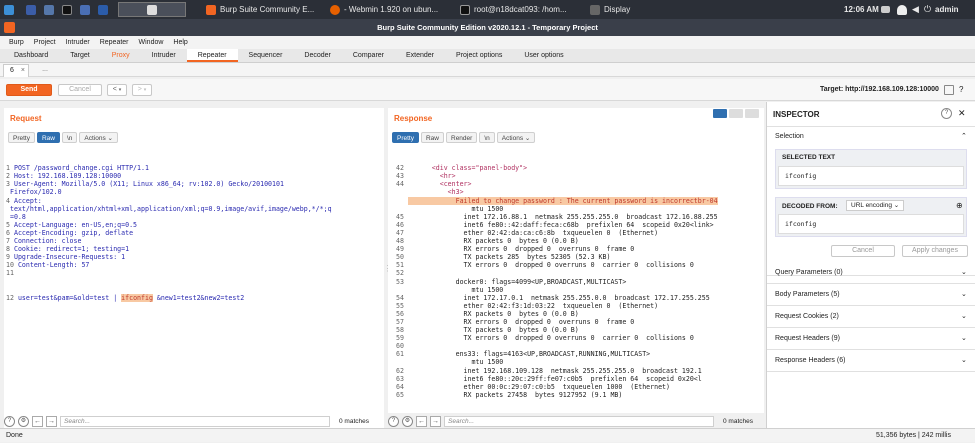  What do you see at coordinates (29, 90) in the screenshot?
I see `send-button: Send` at bounding box center [29, 90].